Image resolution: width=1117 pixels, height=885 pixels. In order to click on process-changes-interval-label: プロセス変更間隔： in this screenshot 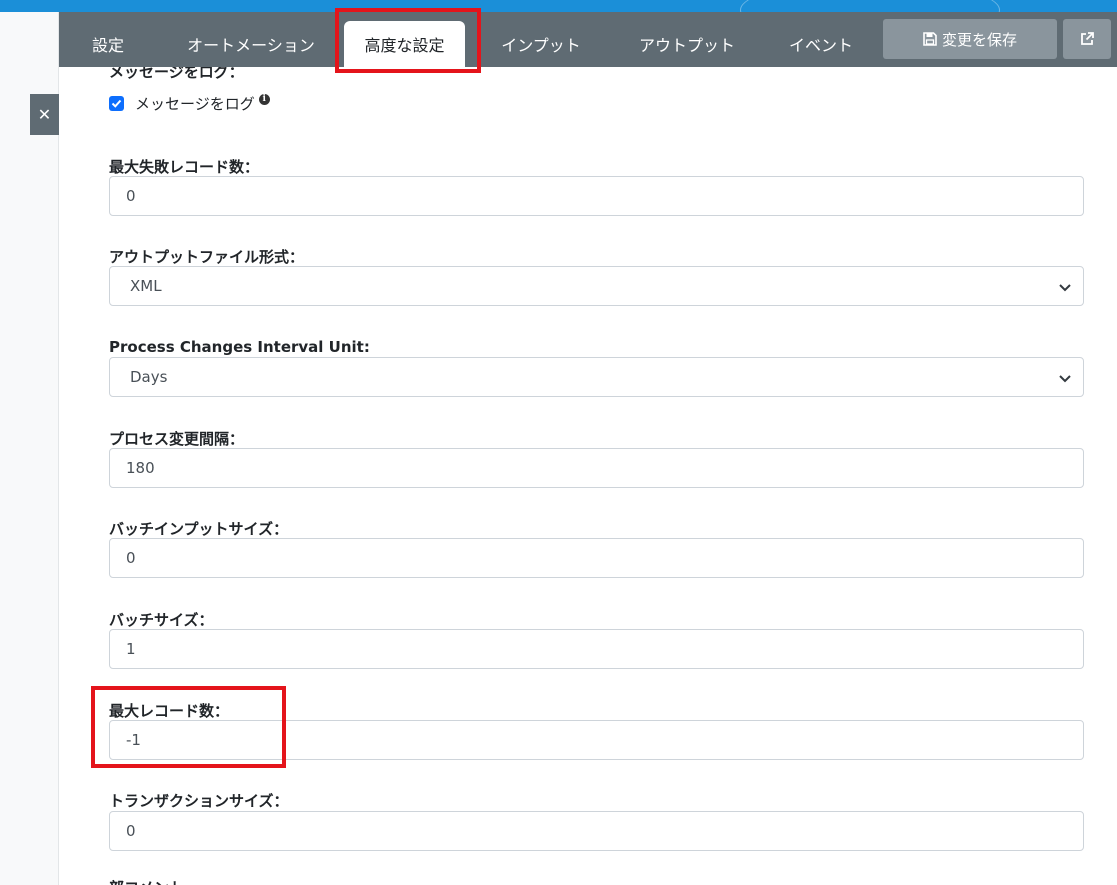, I will do `click(177, 439)`.